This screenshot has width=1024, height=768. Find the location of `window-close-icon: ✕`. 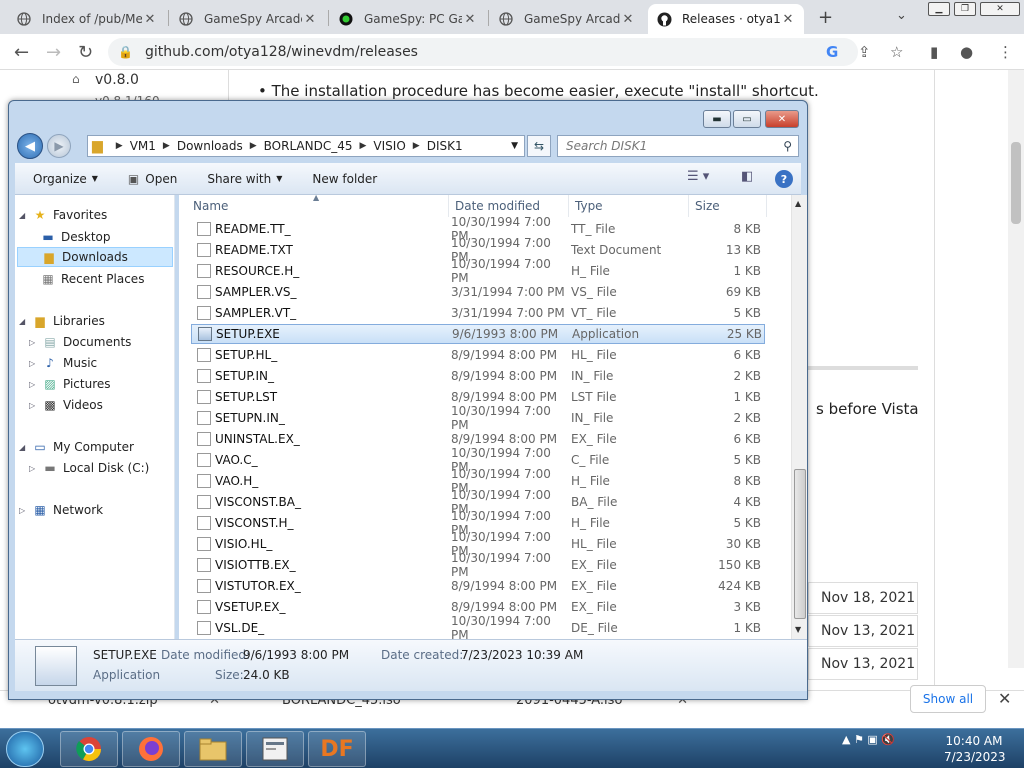

window-close-icon: ✕ is located at coordinates (1000, 9).